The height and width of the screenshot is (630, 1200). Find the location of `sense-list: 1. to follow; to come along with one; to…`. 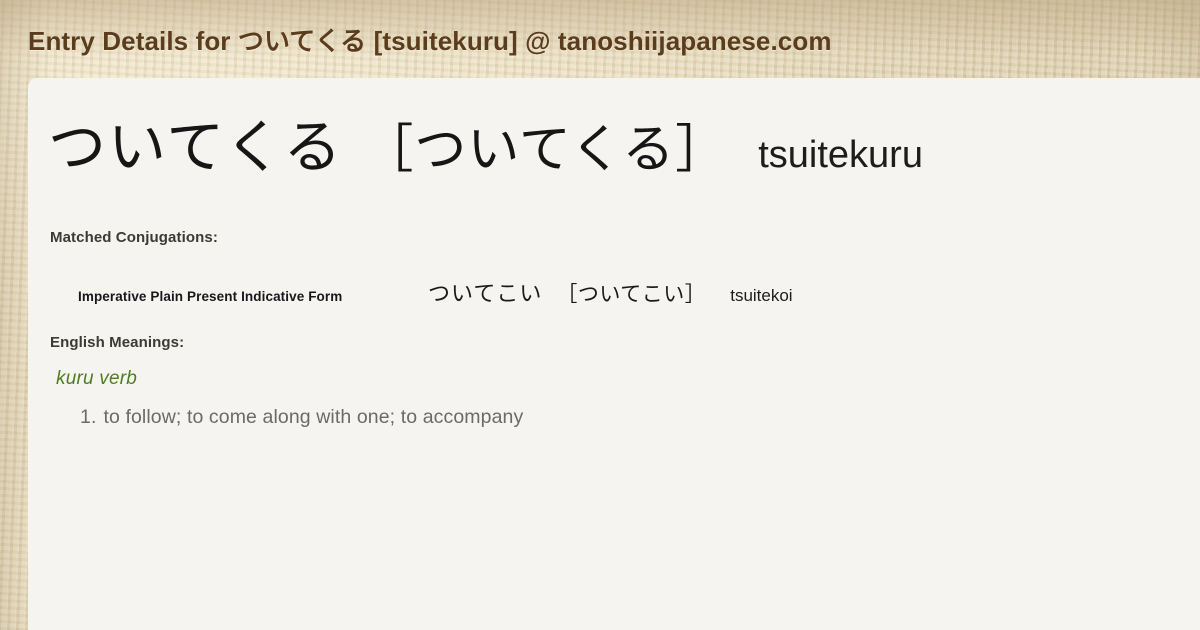

sense-list: 1. to follow; to come along with one; to… is located at coordinates (586, 417).